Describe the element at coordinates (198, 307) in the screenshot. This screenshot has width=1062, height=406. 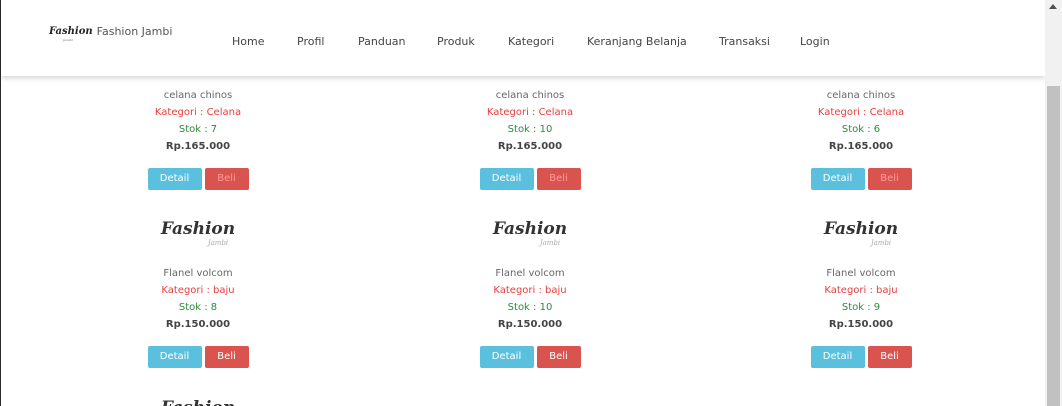
I see `product-stock: Stok : 8` at that location.